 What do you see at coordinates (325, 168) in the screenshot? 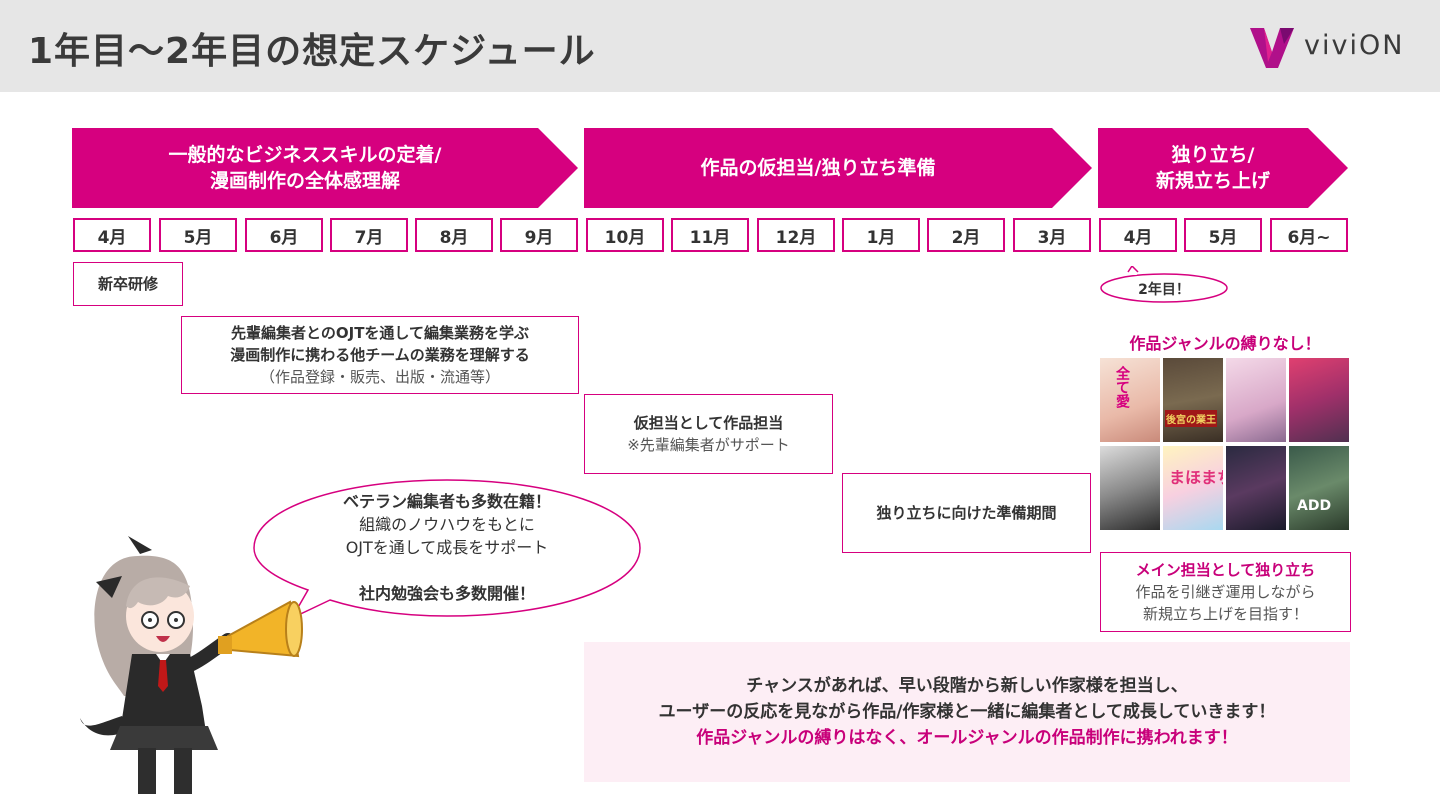
I see `phase-arrow-1: 一般的なビジネススキルの定着/ 漫画制作の全体感理解` at bounding box center [325, 168].